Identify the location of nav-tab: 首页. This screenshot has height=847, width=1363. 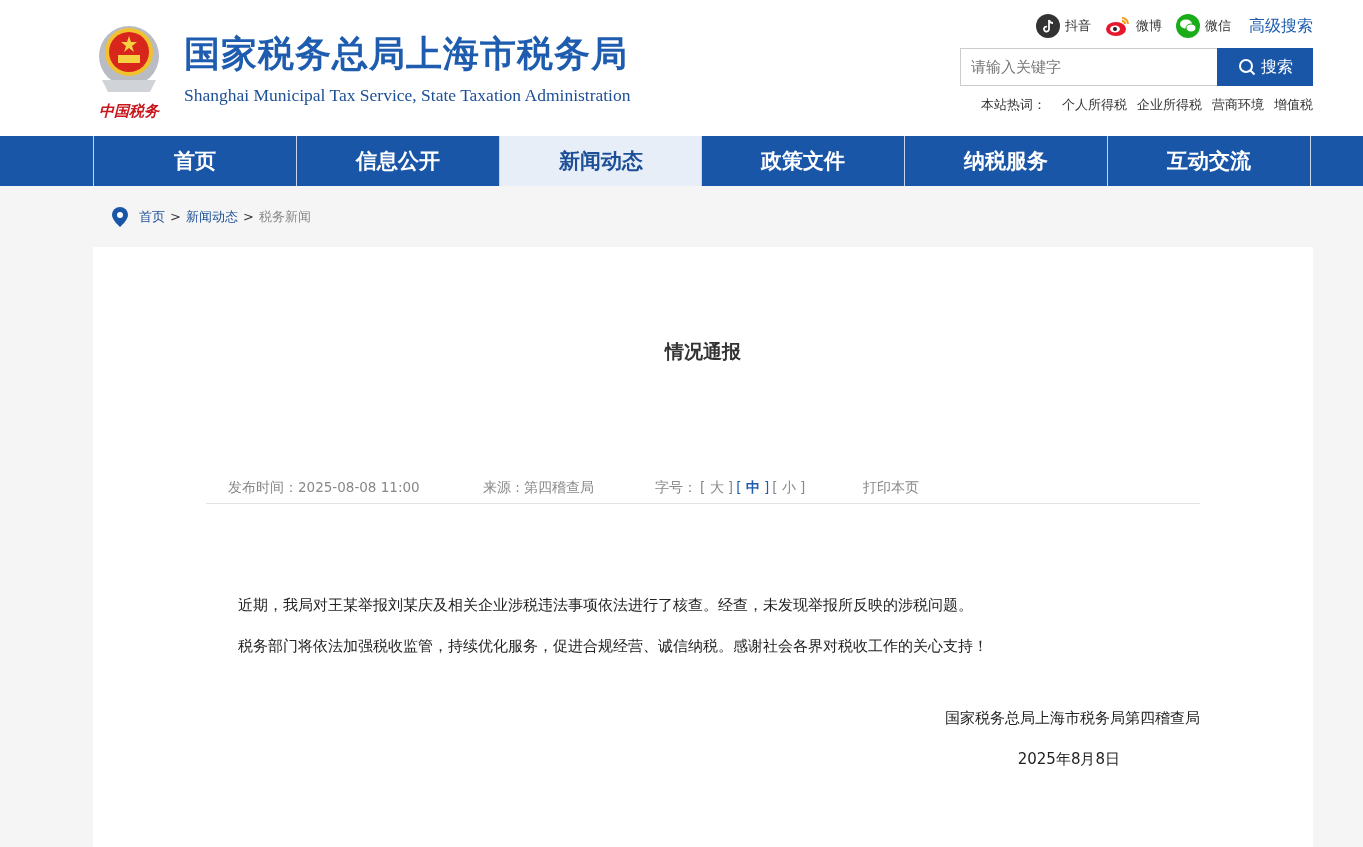
(194, 161).